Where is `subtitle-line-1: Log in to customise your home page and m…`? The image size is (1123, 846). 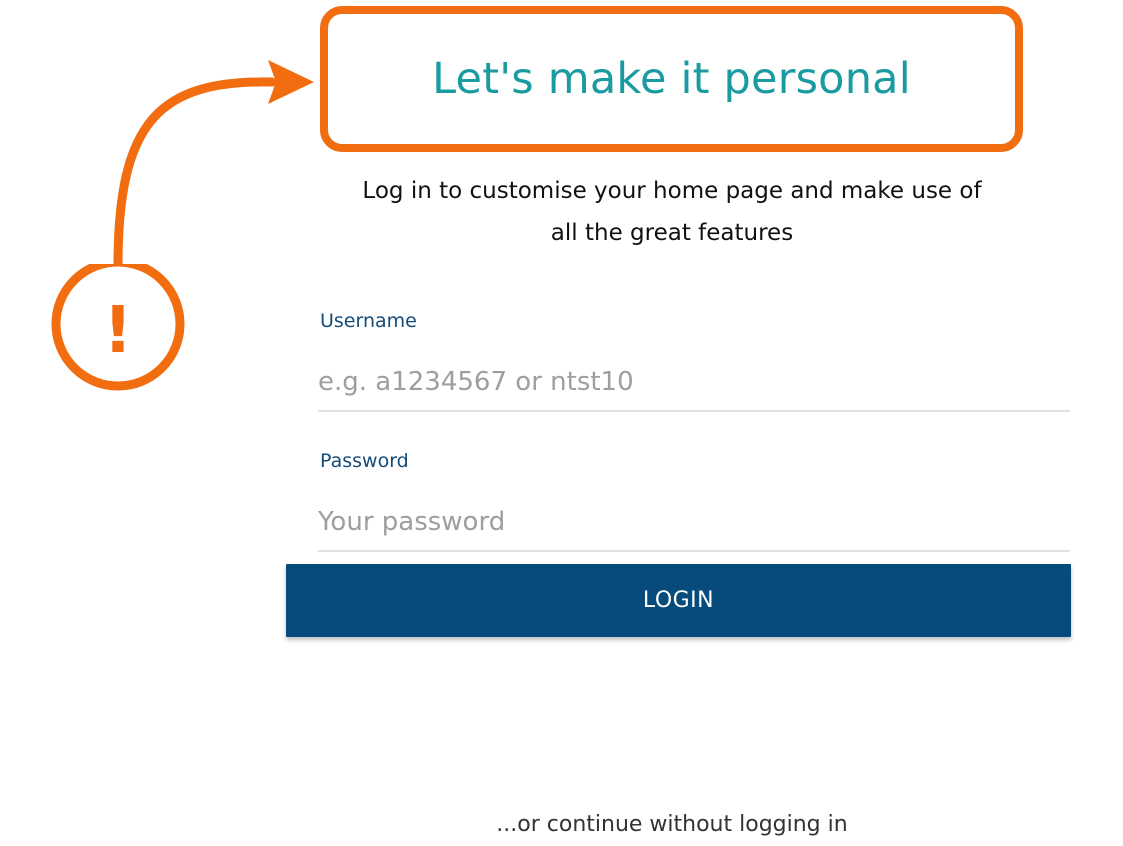
subtitle-line-1: Log in to customise your home page and m… is located at coordinates (672, 191).